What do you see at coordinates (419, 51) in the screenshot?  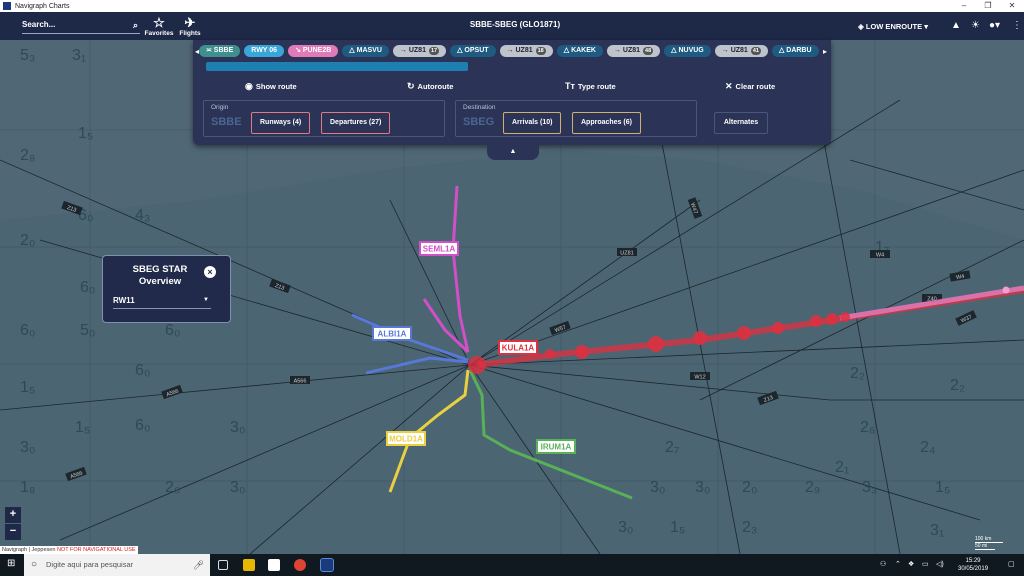 I see `route-chip-uz81: → UZ81 17` at bounding box center [419, 51].